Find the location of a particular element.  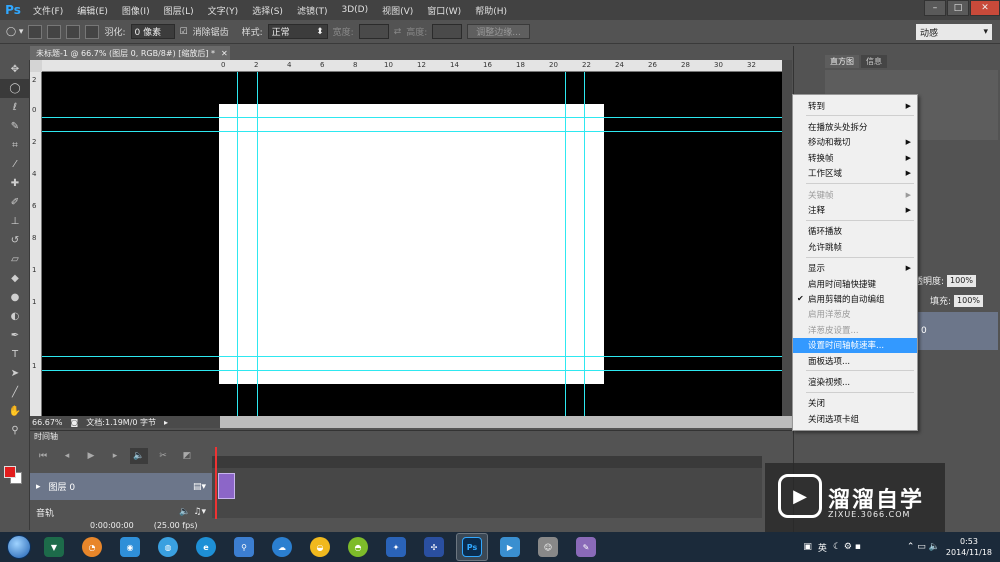

quick-select-tool-icon: ✎ is located at coordinates (15, 126).